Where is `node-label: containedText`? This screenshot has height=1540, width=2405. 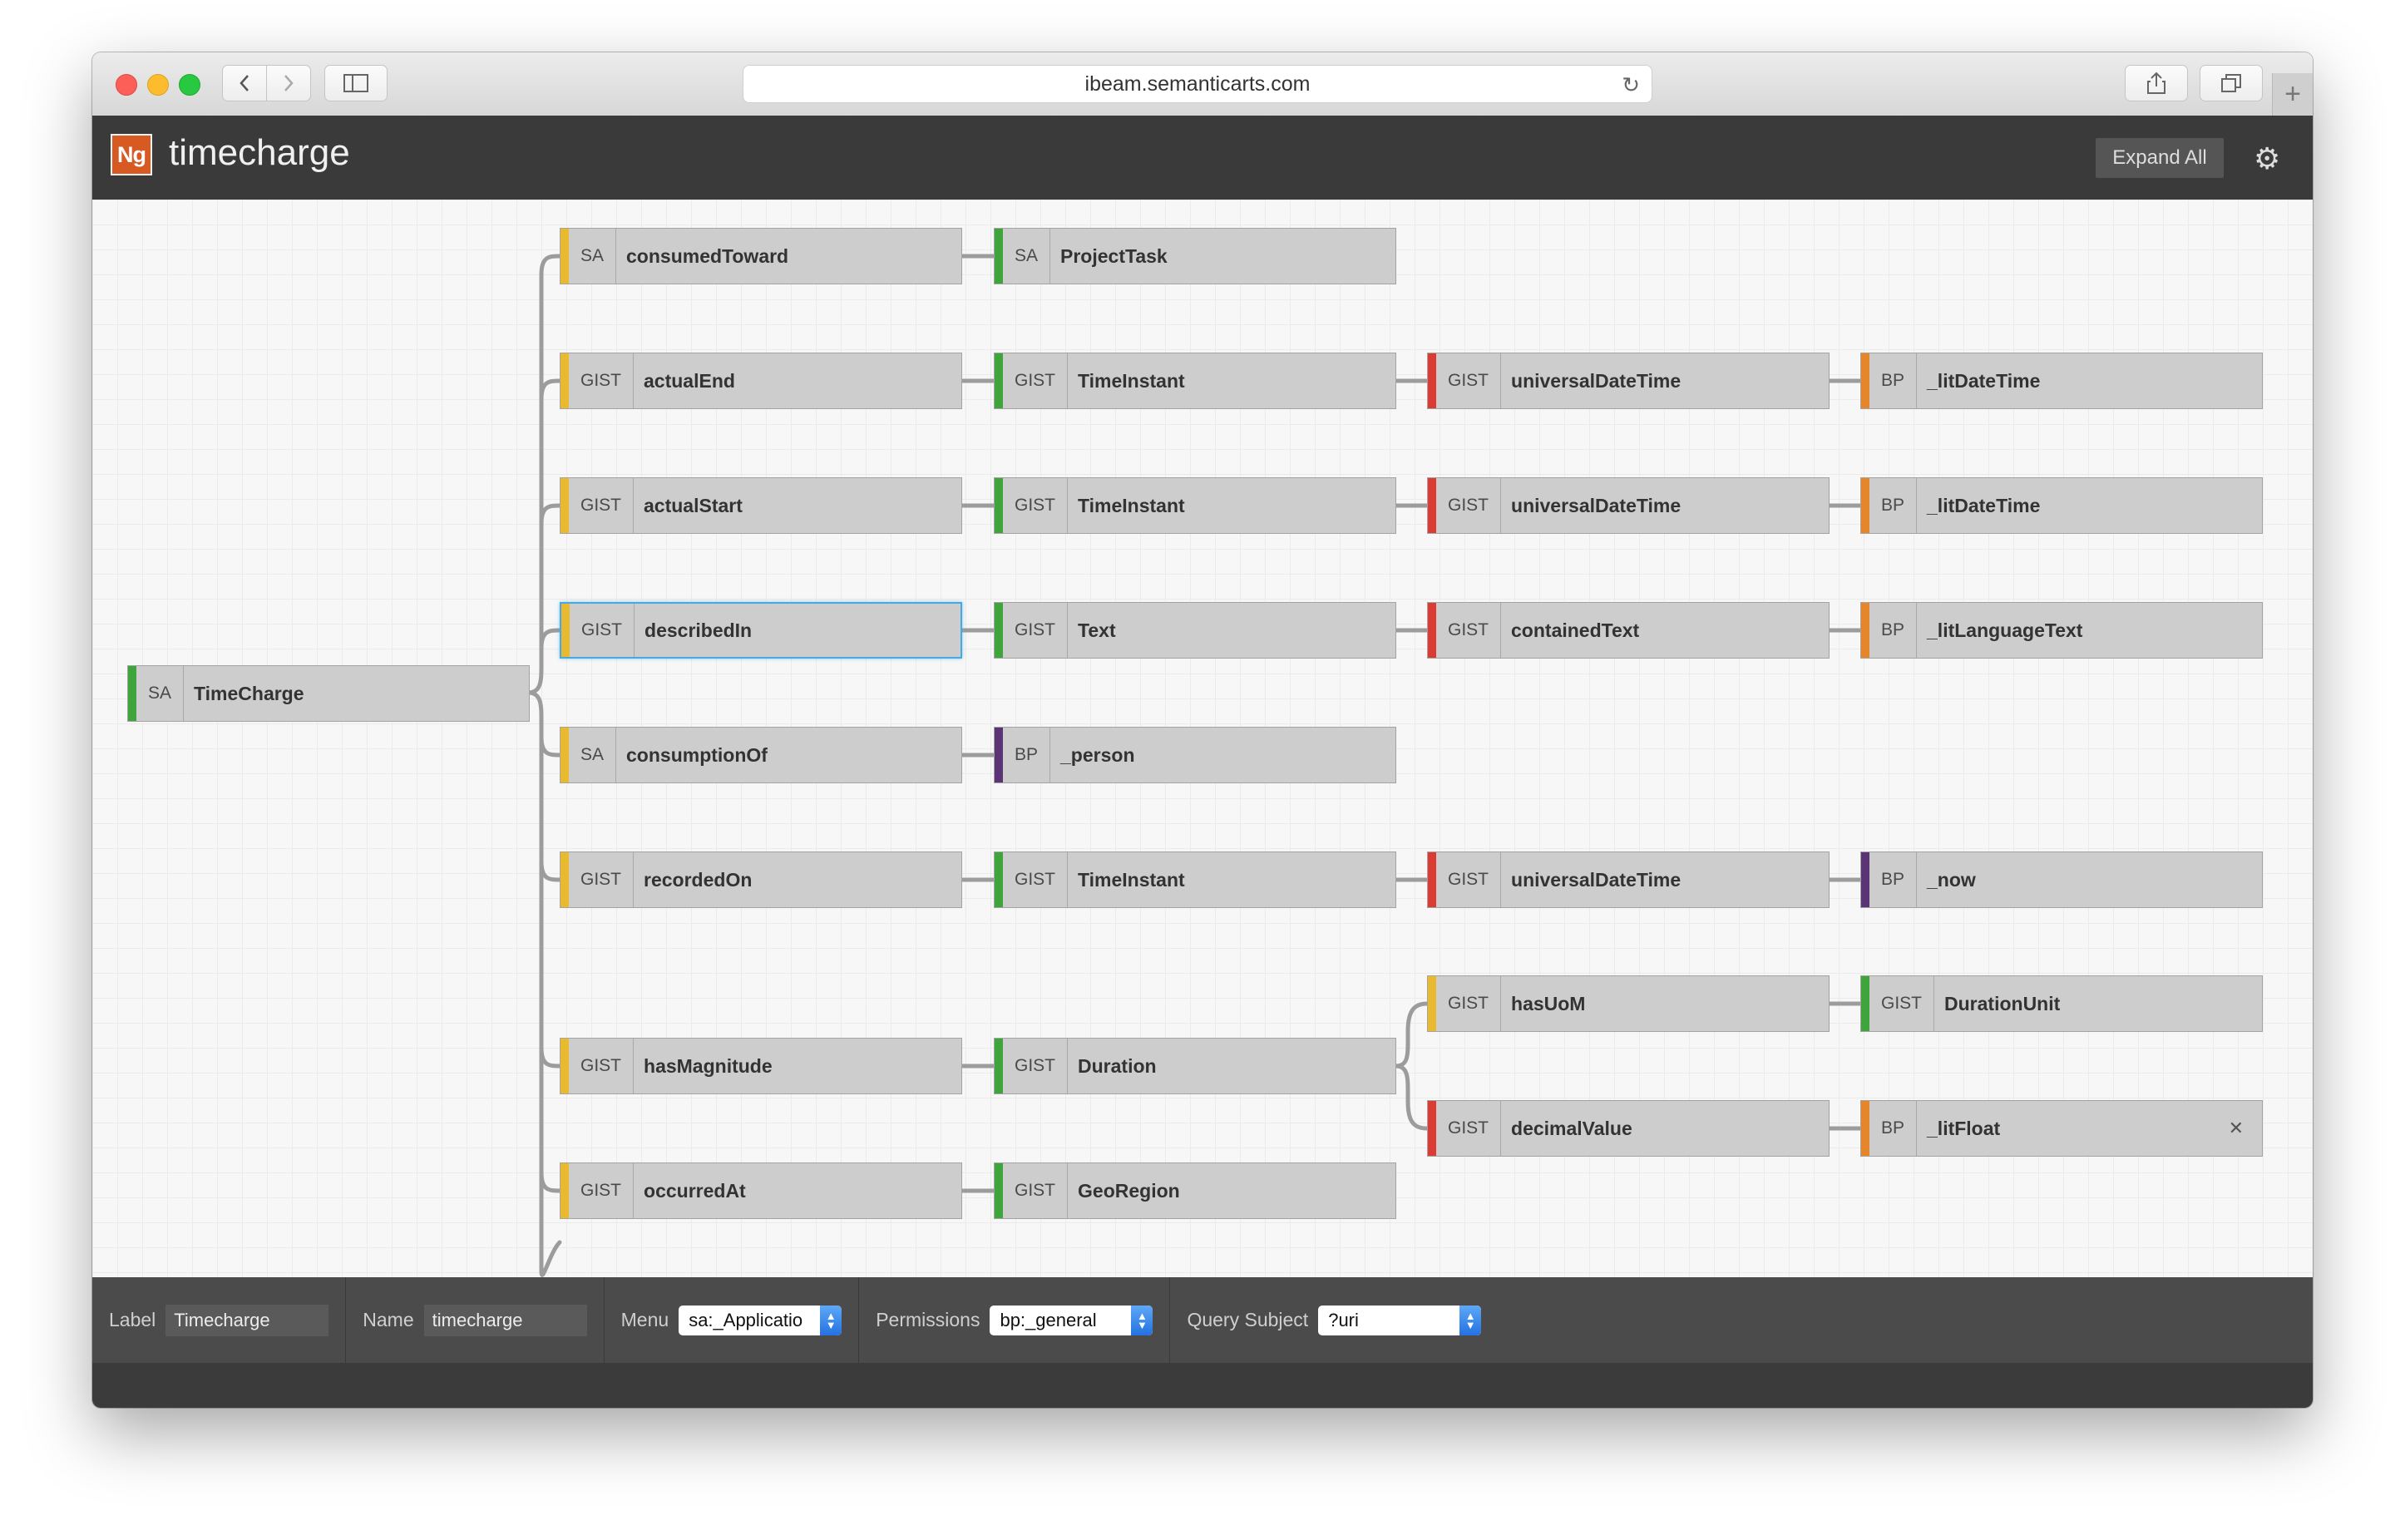 node-label: containedText is located at coordinates (1575, 630).